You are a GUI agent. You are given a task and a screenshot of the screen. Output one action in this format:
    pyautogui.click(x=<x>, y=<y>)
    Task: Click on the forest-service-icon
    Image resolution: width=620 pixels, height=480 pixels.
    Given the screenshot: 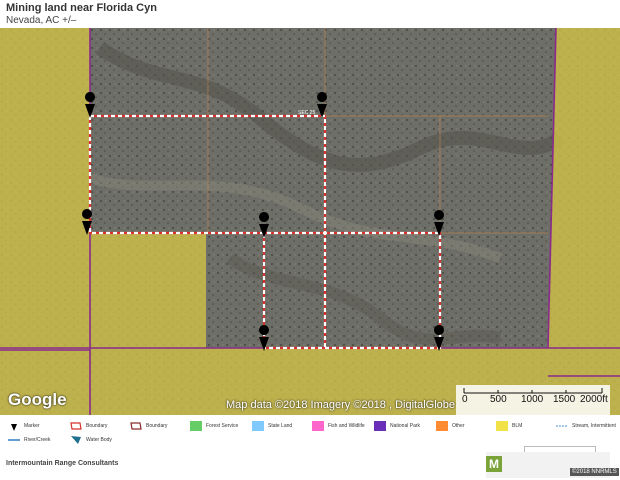 What is the action you would take?
    pyautogui.click(x=196, y=426)
    